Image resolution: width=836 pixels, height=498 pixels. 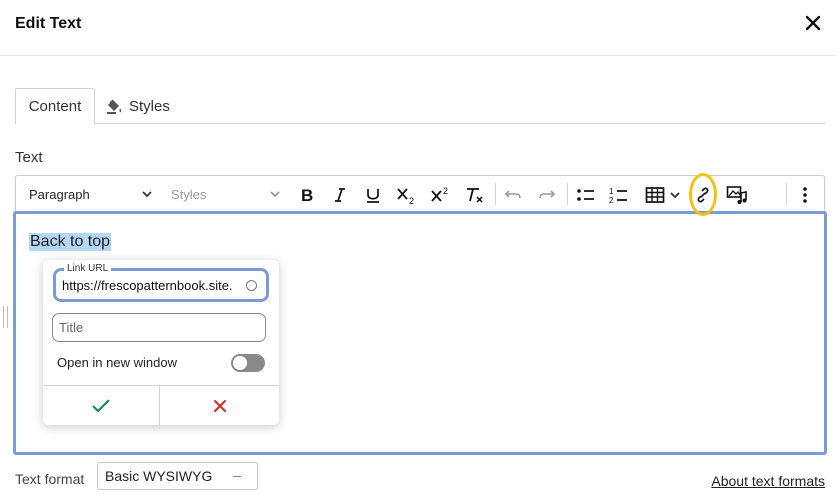 What do you see at coordinates (114, 106) in the screenshot?
I see `paint-bucket-icon` at bounding box center [114, 106].